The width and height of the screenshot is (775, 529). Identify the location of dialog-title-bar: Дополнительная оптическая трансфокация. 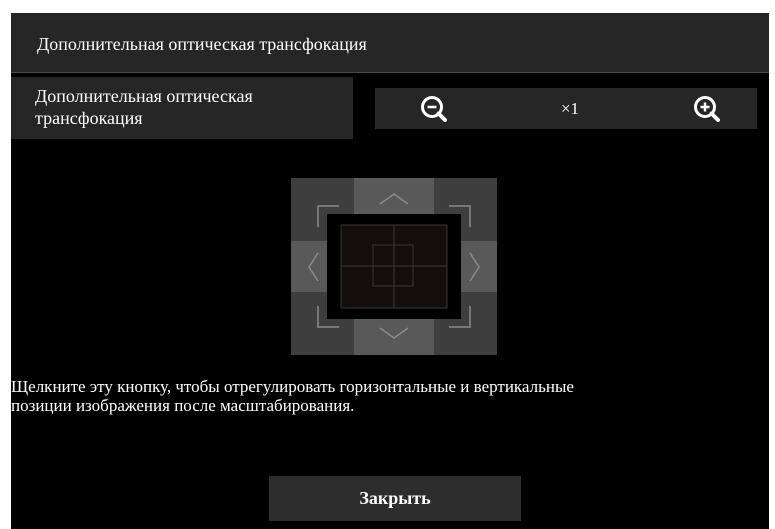
(390, 43).